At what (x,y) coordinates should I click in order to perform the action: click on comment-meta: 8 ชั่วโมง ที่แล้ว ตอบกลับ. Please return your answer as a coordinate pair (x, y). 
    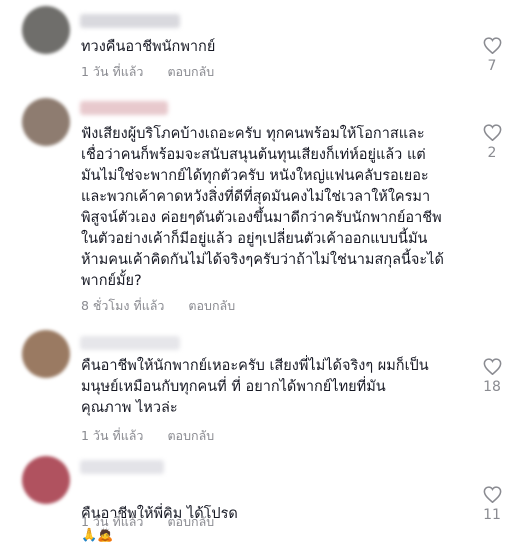
    Looking at the image, I should click on (158, 306).